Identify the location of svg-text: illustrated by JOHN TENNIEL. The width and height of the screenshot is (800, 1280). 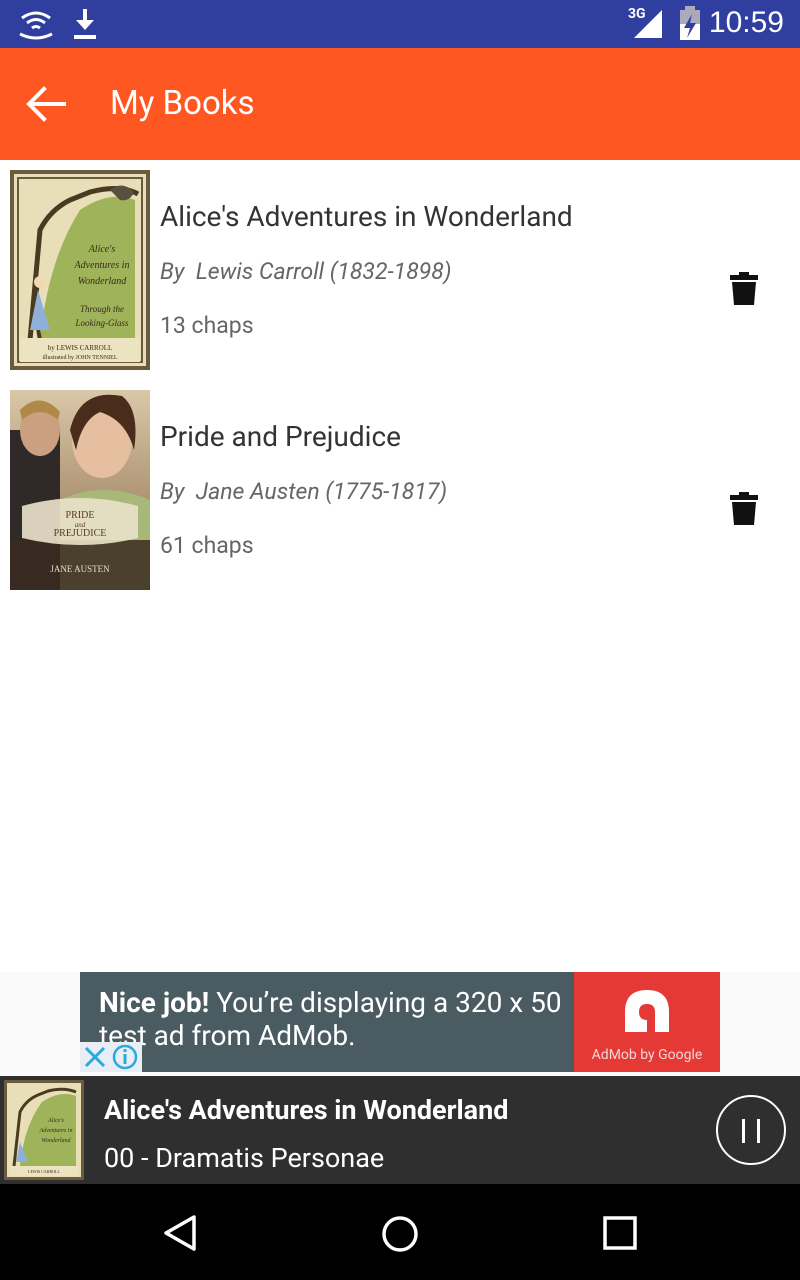
(79, 358).